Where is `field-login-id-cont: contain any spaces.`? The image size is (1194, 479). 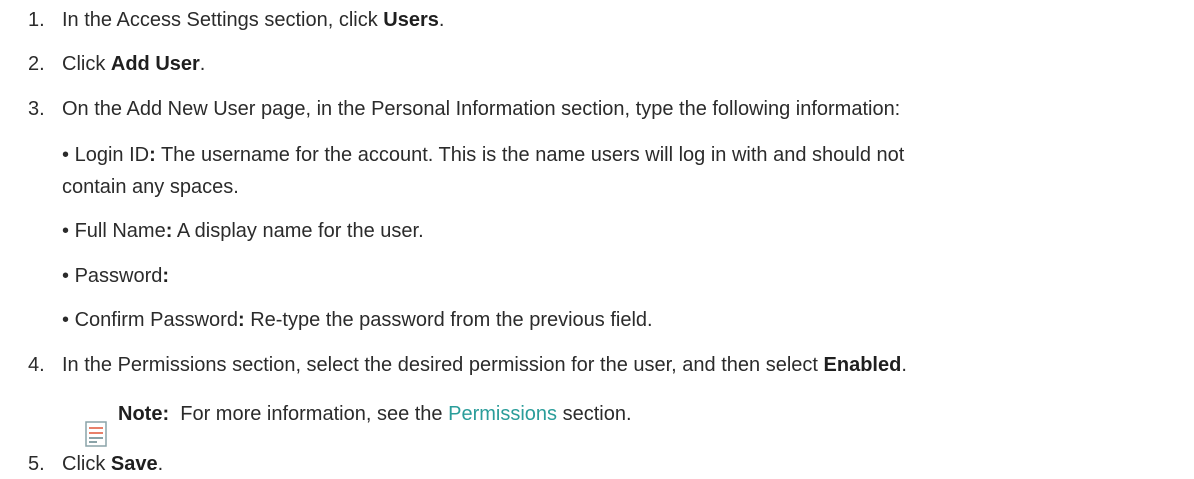
field-login-id-cont: contain any spaces. is located at coordinates (150, 187).